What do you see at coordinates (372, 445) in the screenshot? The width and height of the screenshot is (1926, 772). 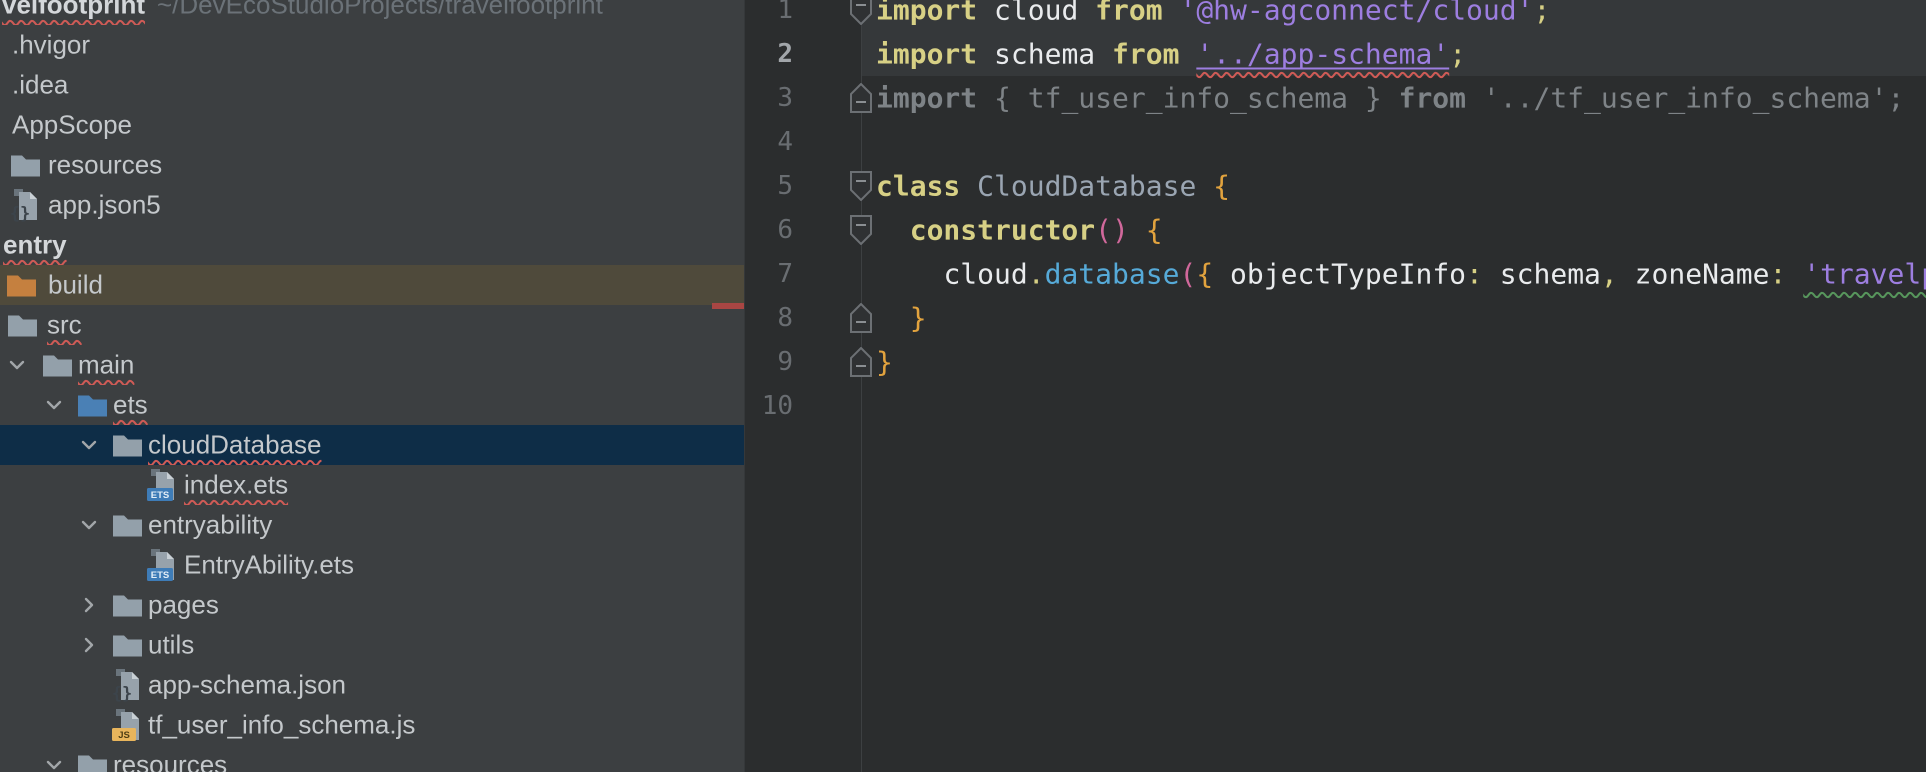 I see `tree-item-clouddatabase: cloudDatabase` at bounding box center [372, 445].